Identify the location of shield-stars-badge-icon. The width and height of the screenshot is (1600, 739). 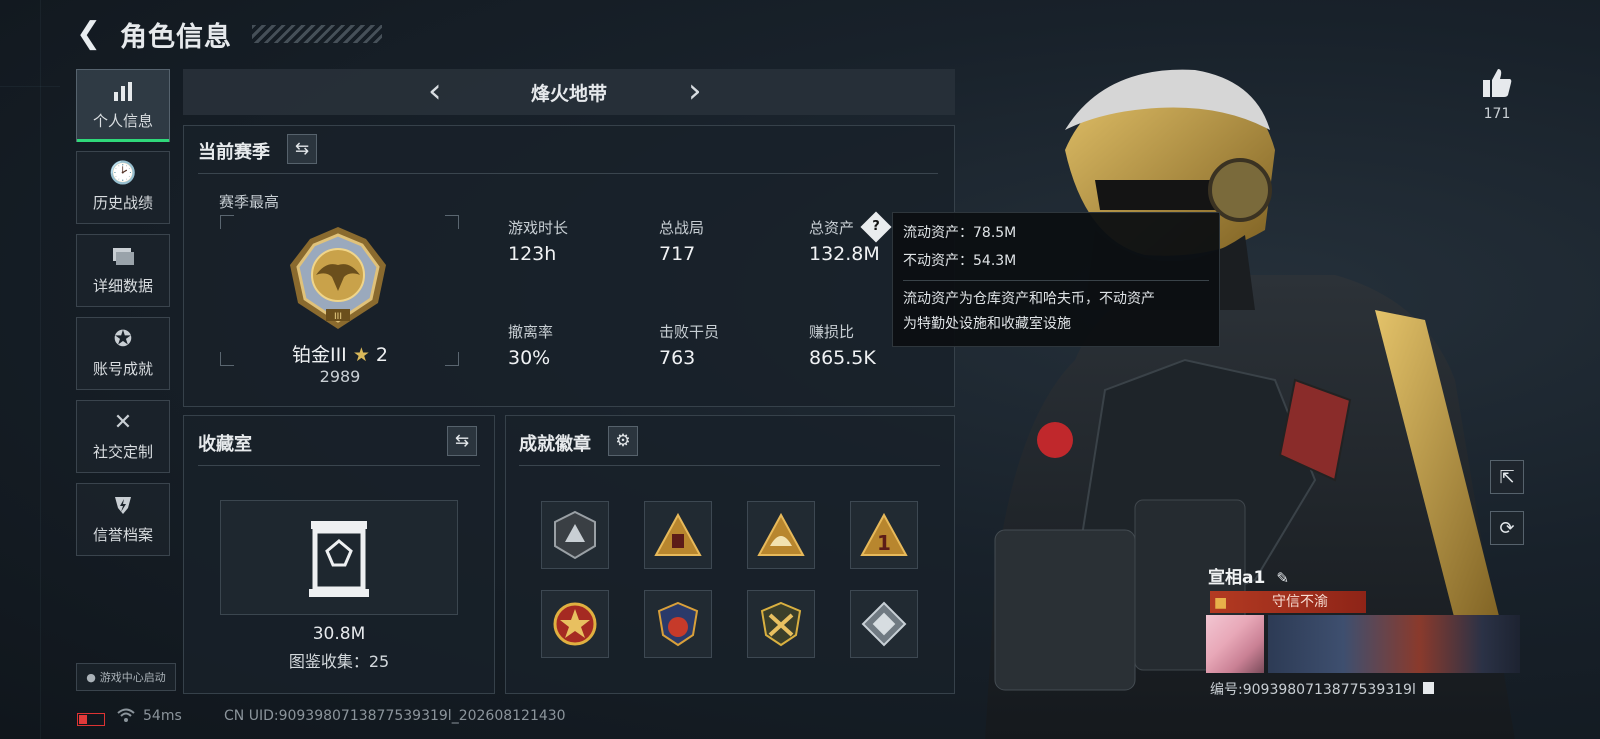
(678, 624).